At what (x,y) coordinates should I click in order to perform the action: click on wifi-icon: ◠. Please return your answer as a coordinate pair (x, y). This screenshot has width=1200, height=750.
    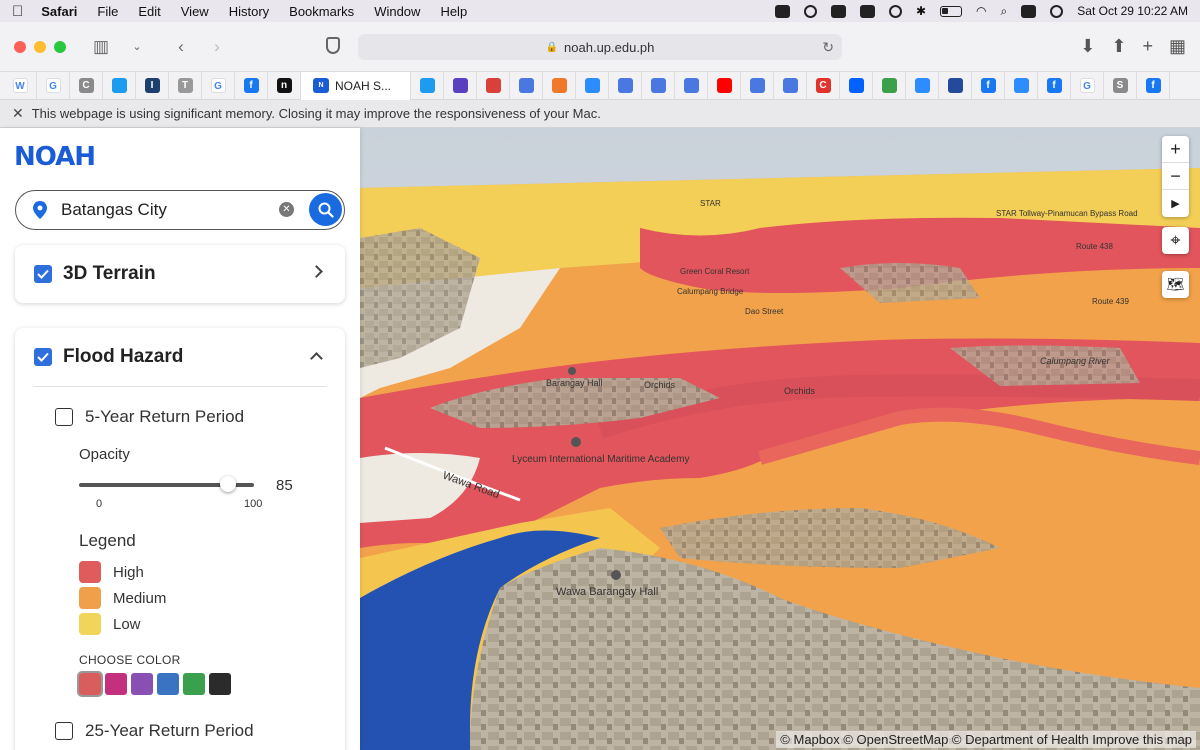
    Looking at the image, I should click on (981, 11).